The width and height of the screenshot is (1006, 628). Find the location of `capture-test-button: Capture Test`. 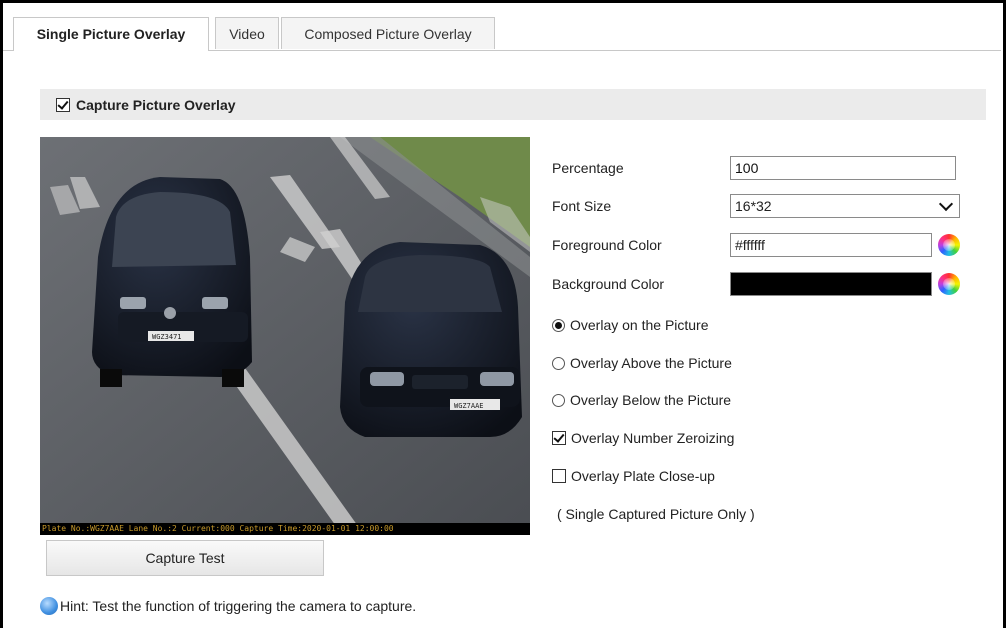

capture-test-button: Capture Test is located at coordinates (185, 558).